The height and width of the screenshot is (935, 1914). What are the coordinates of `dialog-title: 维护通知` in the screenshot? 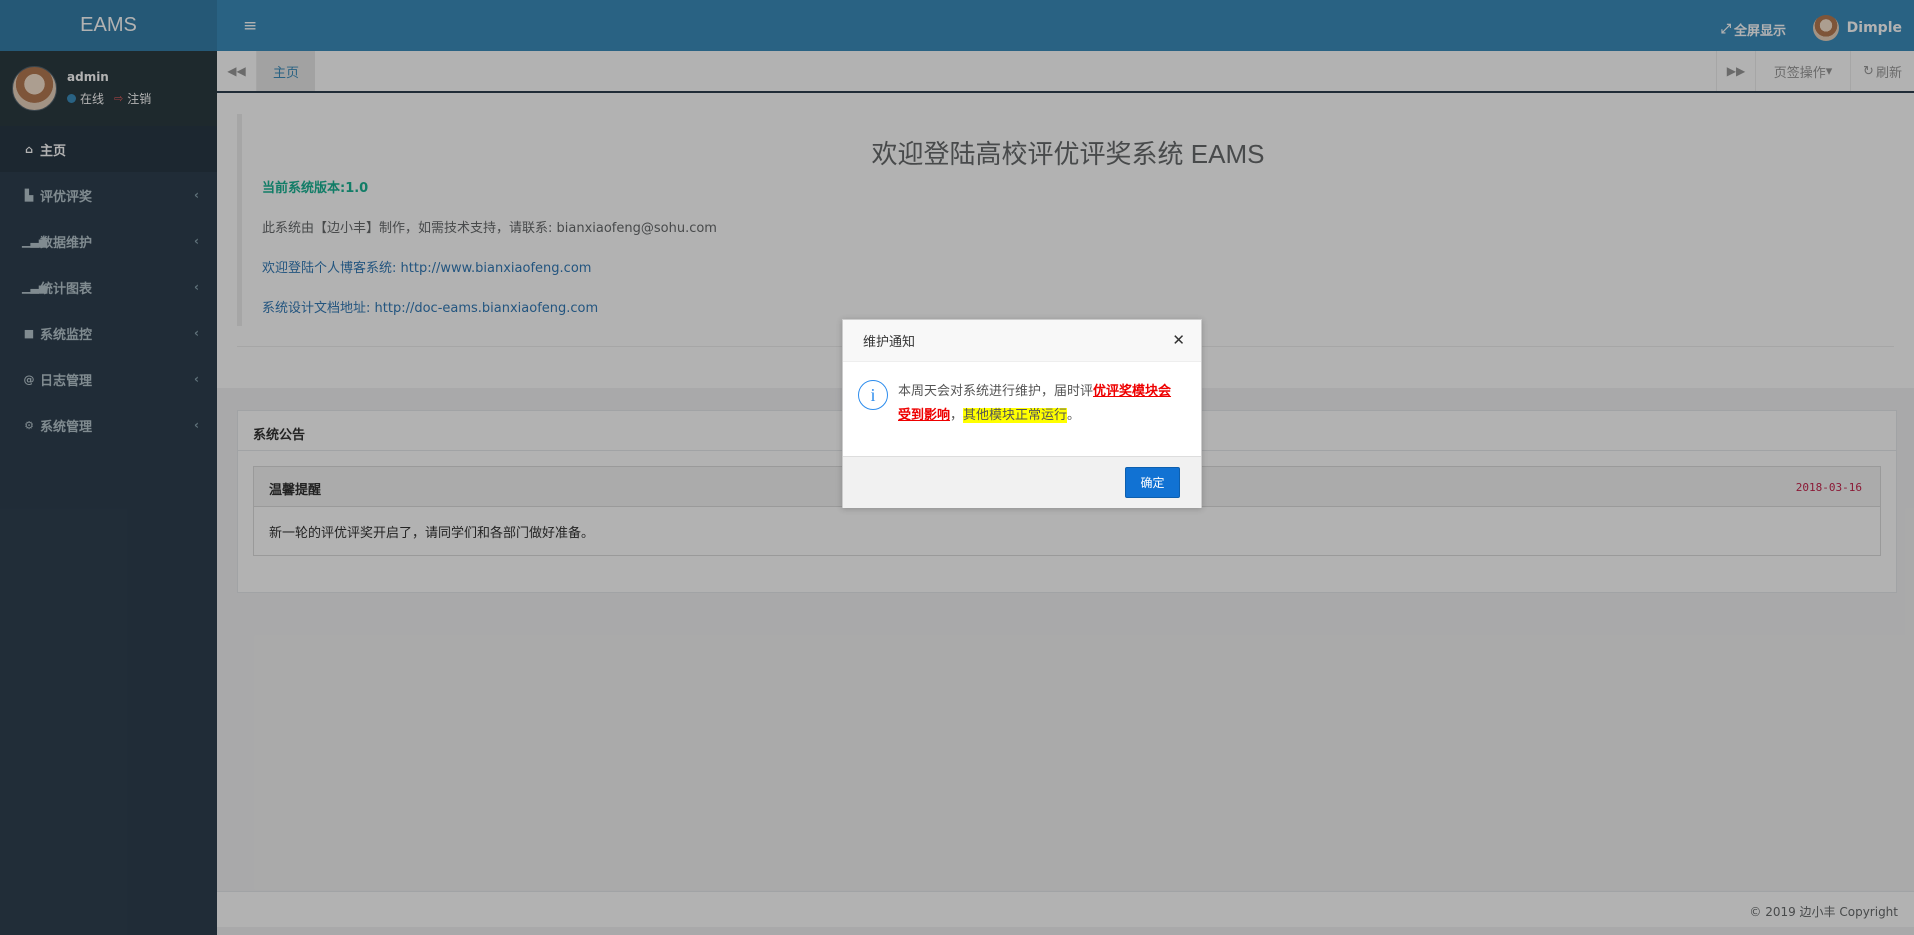 It's located at (889, 342).